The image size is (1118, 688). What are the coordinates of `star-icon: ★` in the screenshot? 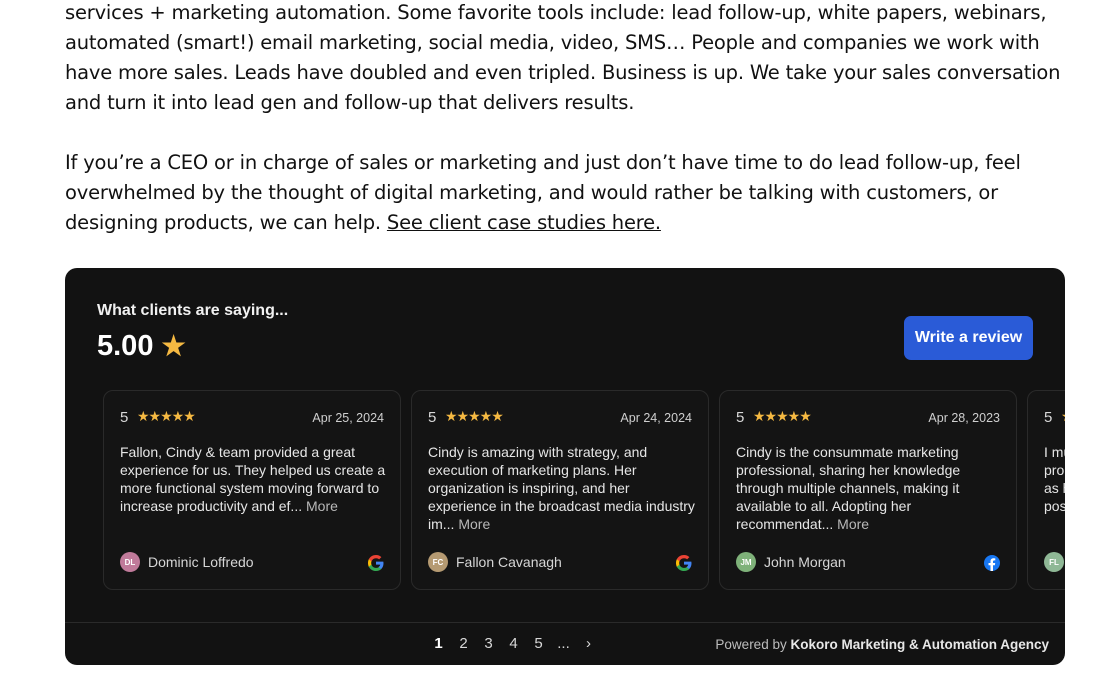 It's located at (173, 346).